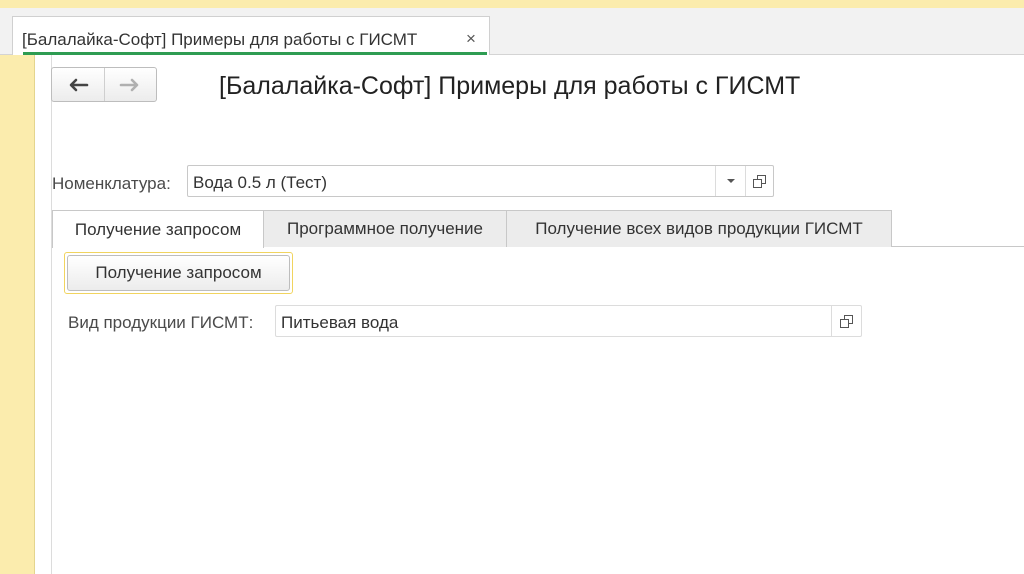  I want to click on forward-button, so click(130, 84).